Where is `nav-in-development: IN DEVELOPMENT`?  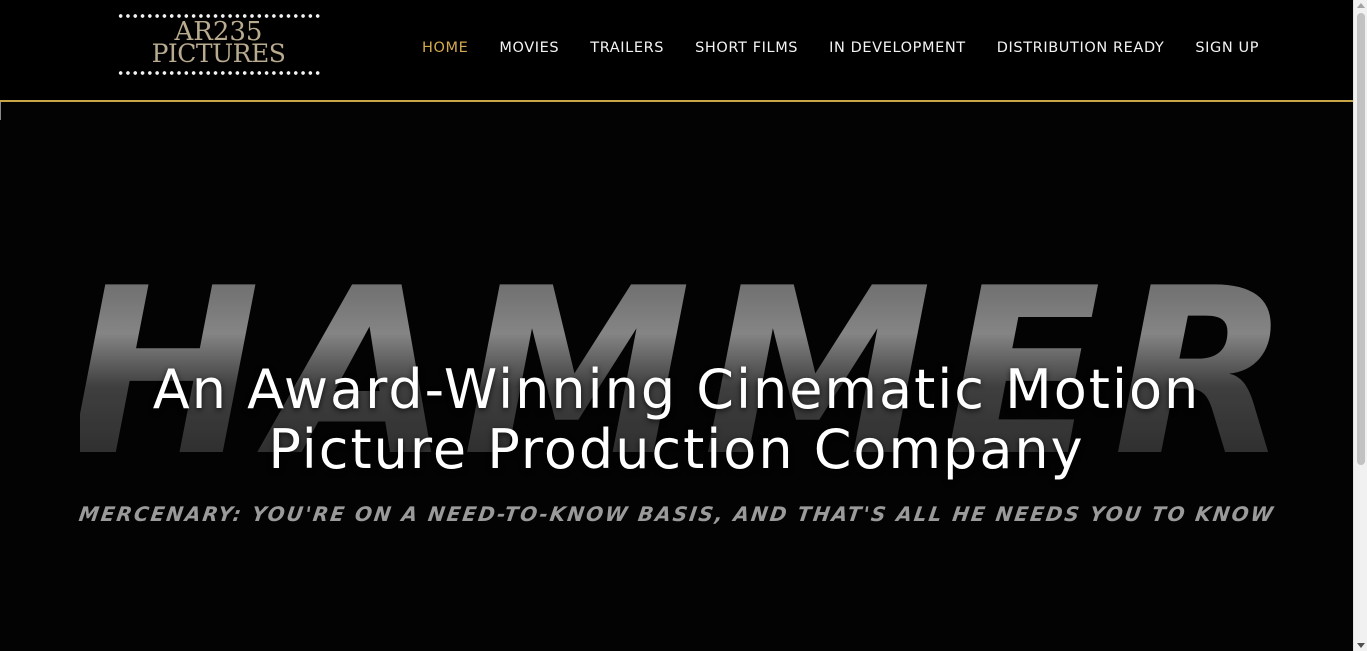 nav-in-development: IN DEVELOPMENT is located at coordinates (897, 50).